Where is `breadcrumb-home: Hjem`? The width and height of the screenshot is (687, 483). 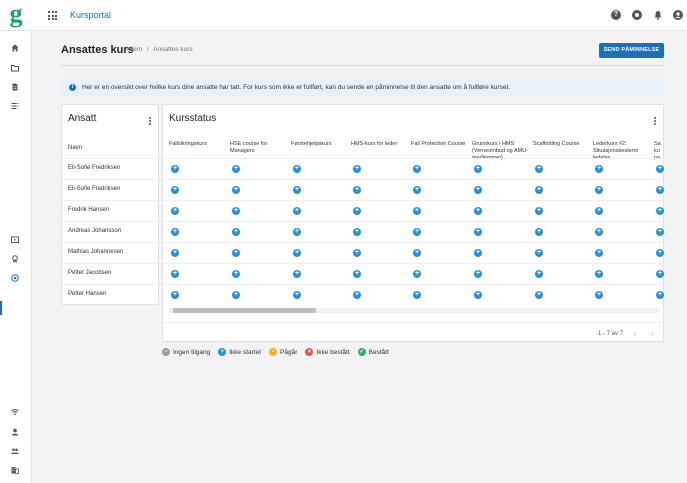 breadcrumb-home: Hjem is located at coordinates (134, 49).